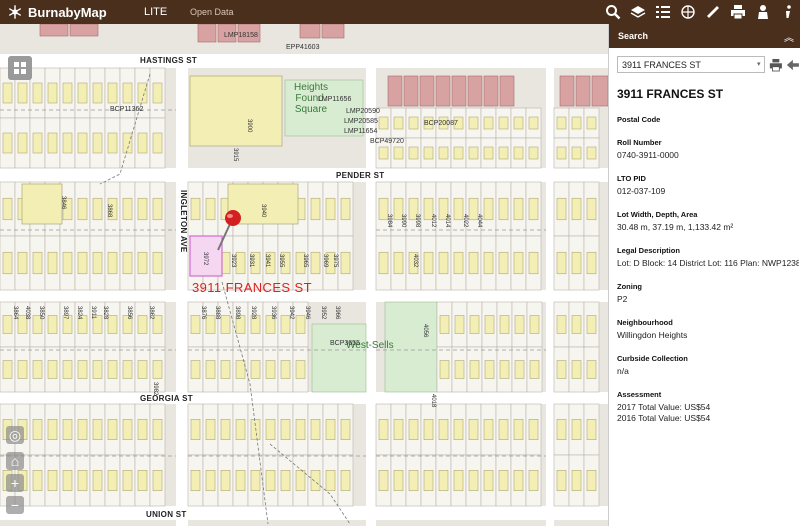  What do you see at coordinates (217, 313) in the screenshot?
I see `parcel-number: 3888` at bounding box center [217, 313].